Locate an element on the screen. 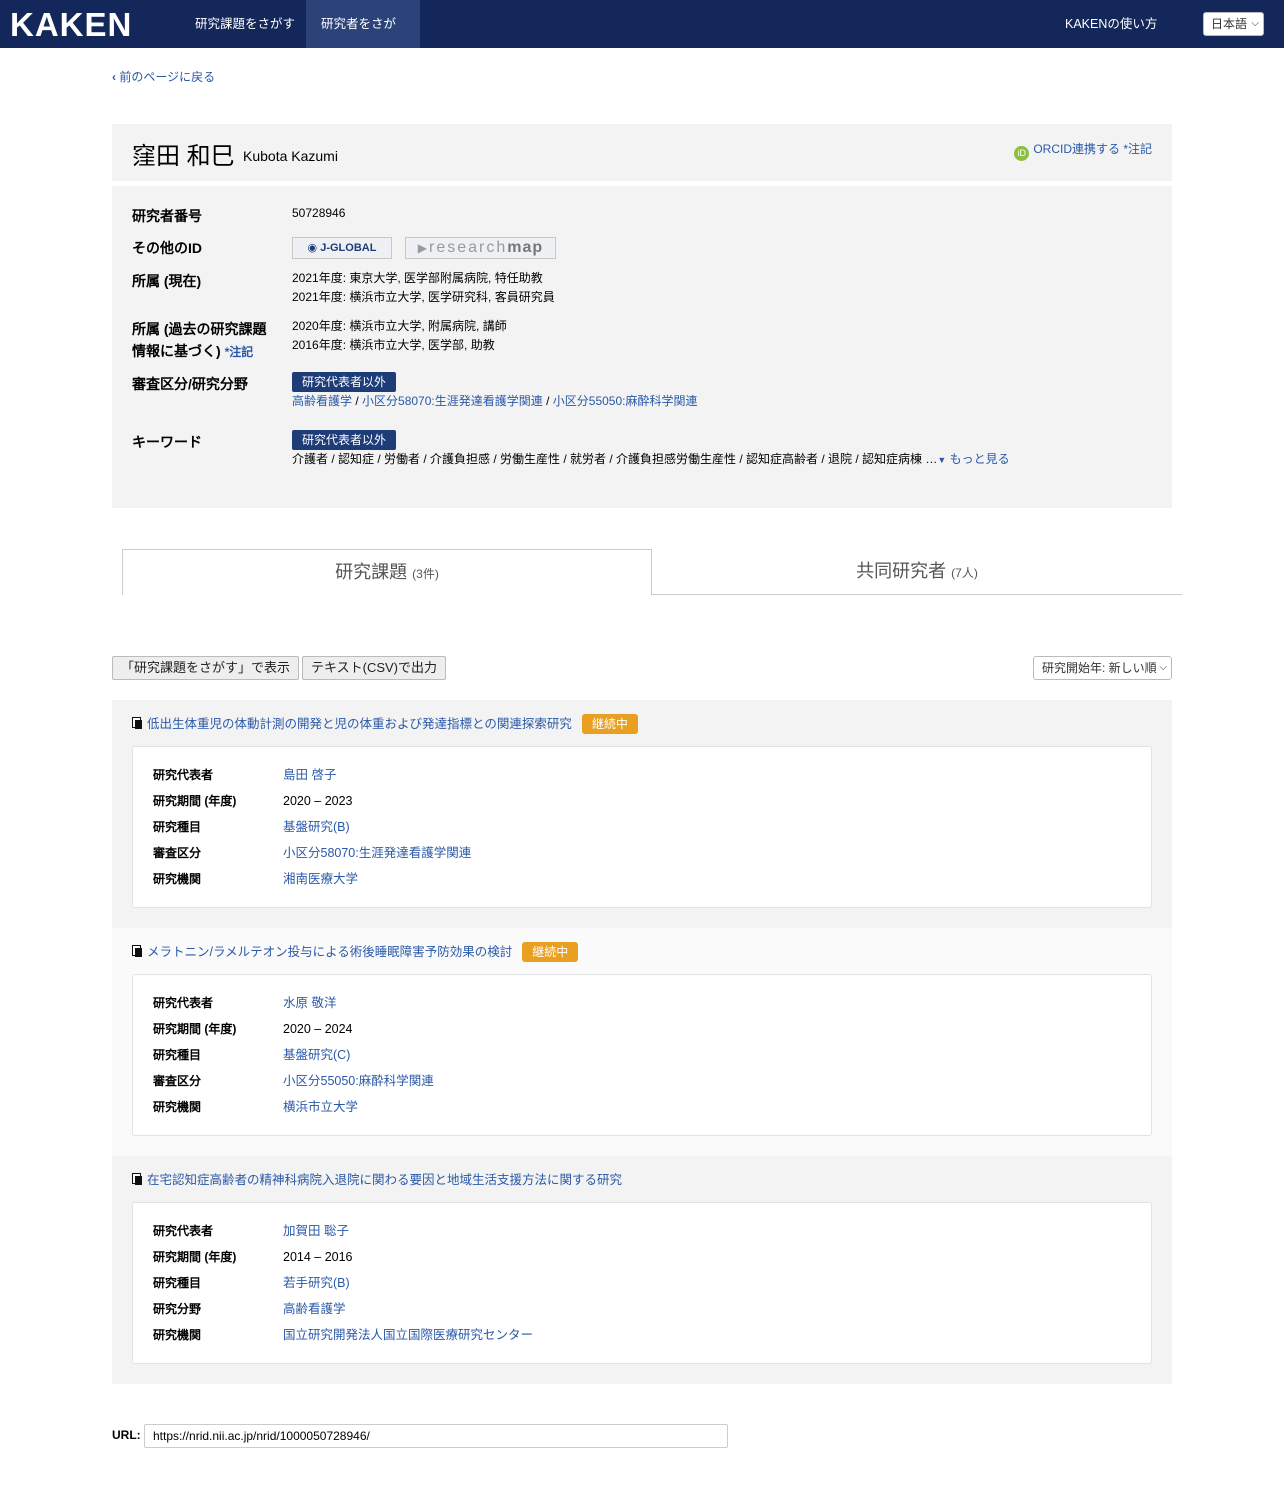 This screenshot has width=1284, height=1498. language-select: 日本語 ⌵ is located at coordinates (1233, 24).